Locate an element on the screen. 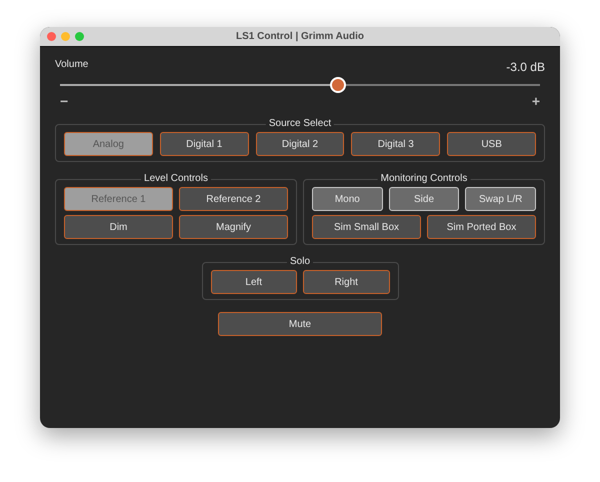 The height and width of the screenshot is (482, 600). plus-label: + is located at coordinates (536, 101).